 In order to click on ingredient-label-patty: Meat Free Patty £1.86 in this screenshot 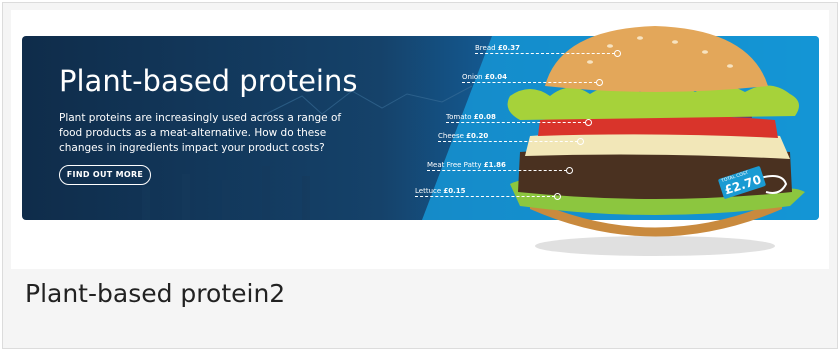, I will do `click(500, 167)`.